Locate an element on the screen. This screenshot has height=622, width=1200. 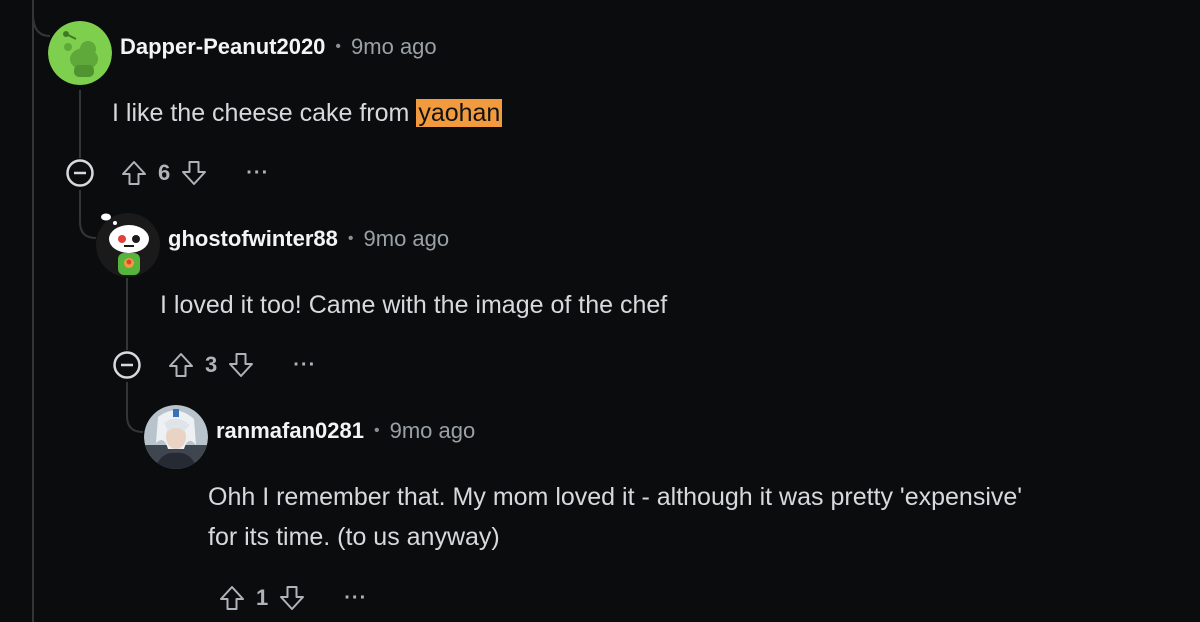
anime-character-avatar-icon is located at coordinates (176, 437).